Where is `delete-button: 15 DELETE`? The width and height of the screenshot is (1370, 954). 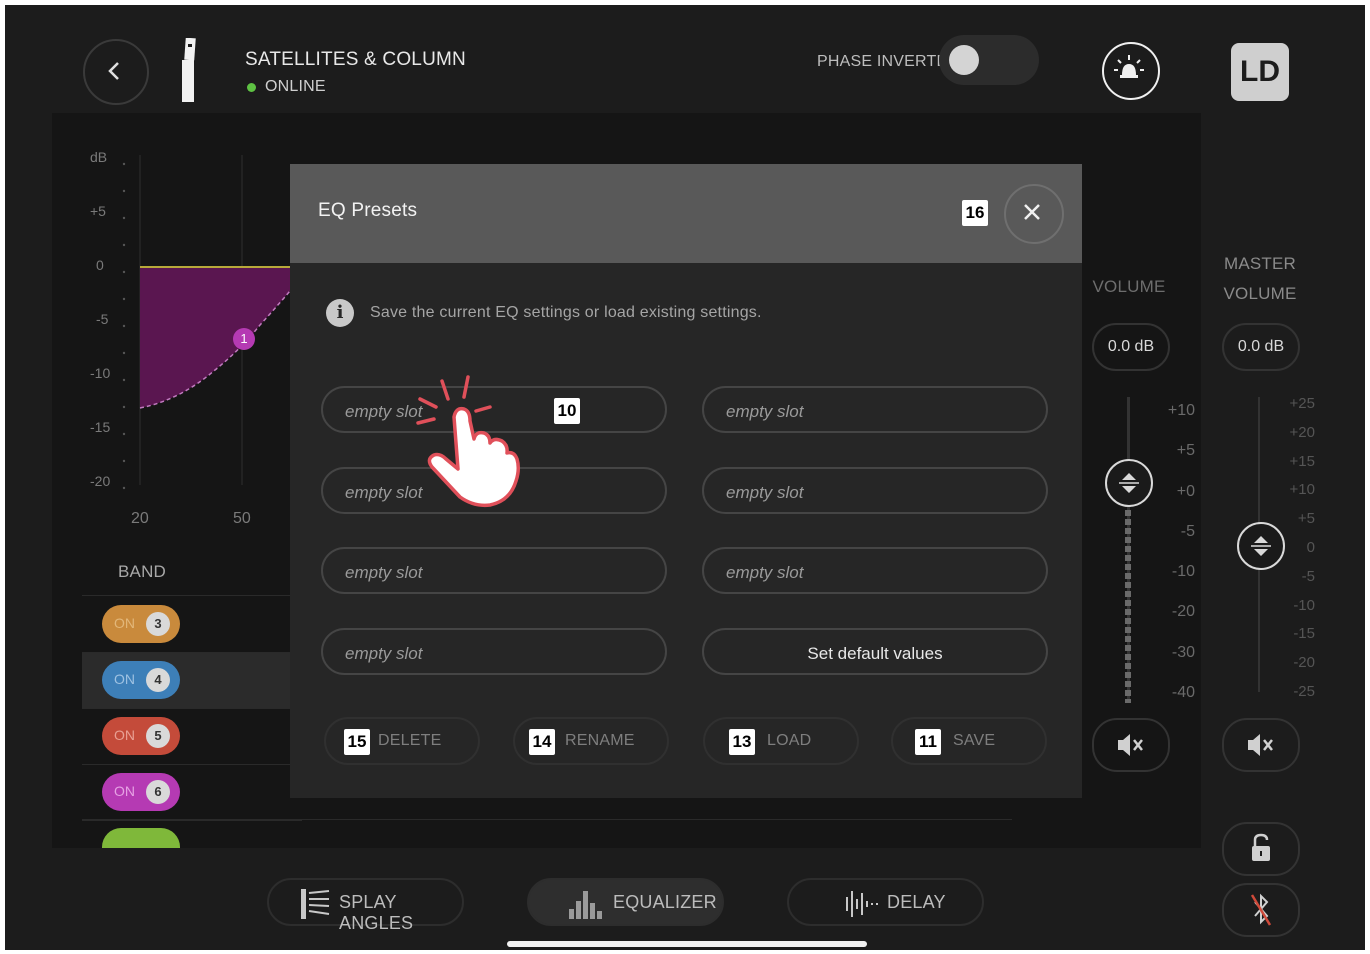
delete-button: 15 DELETE is located at coordinates (402, 741).